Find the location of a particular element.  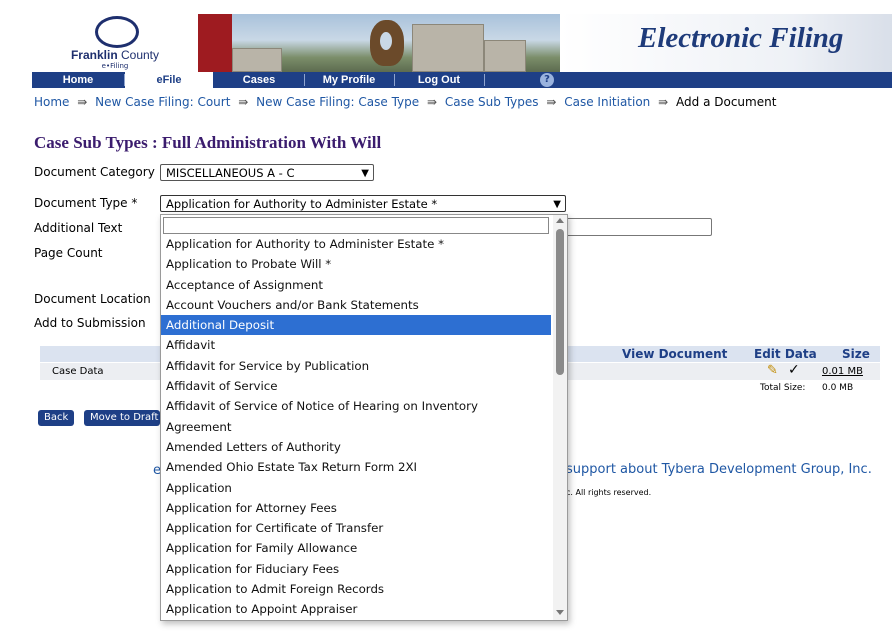

nav-efile: eFile is located at coordinates (169, 80).